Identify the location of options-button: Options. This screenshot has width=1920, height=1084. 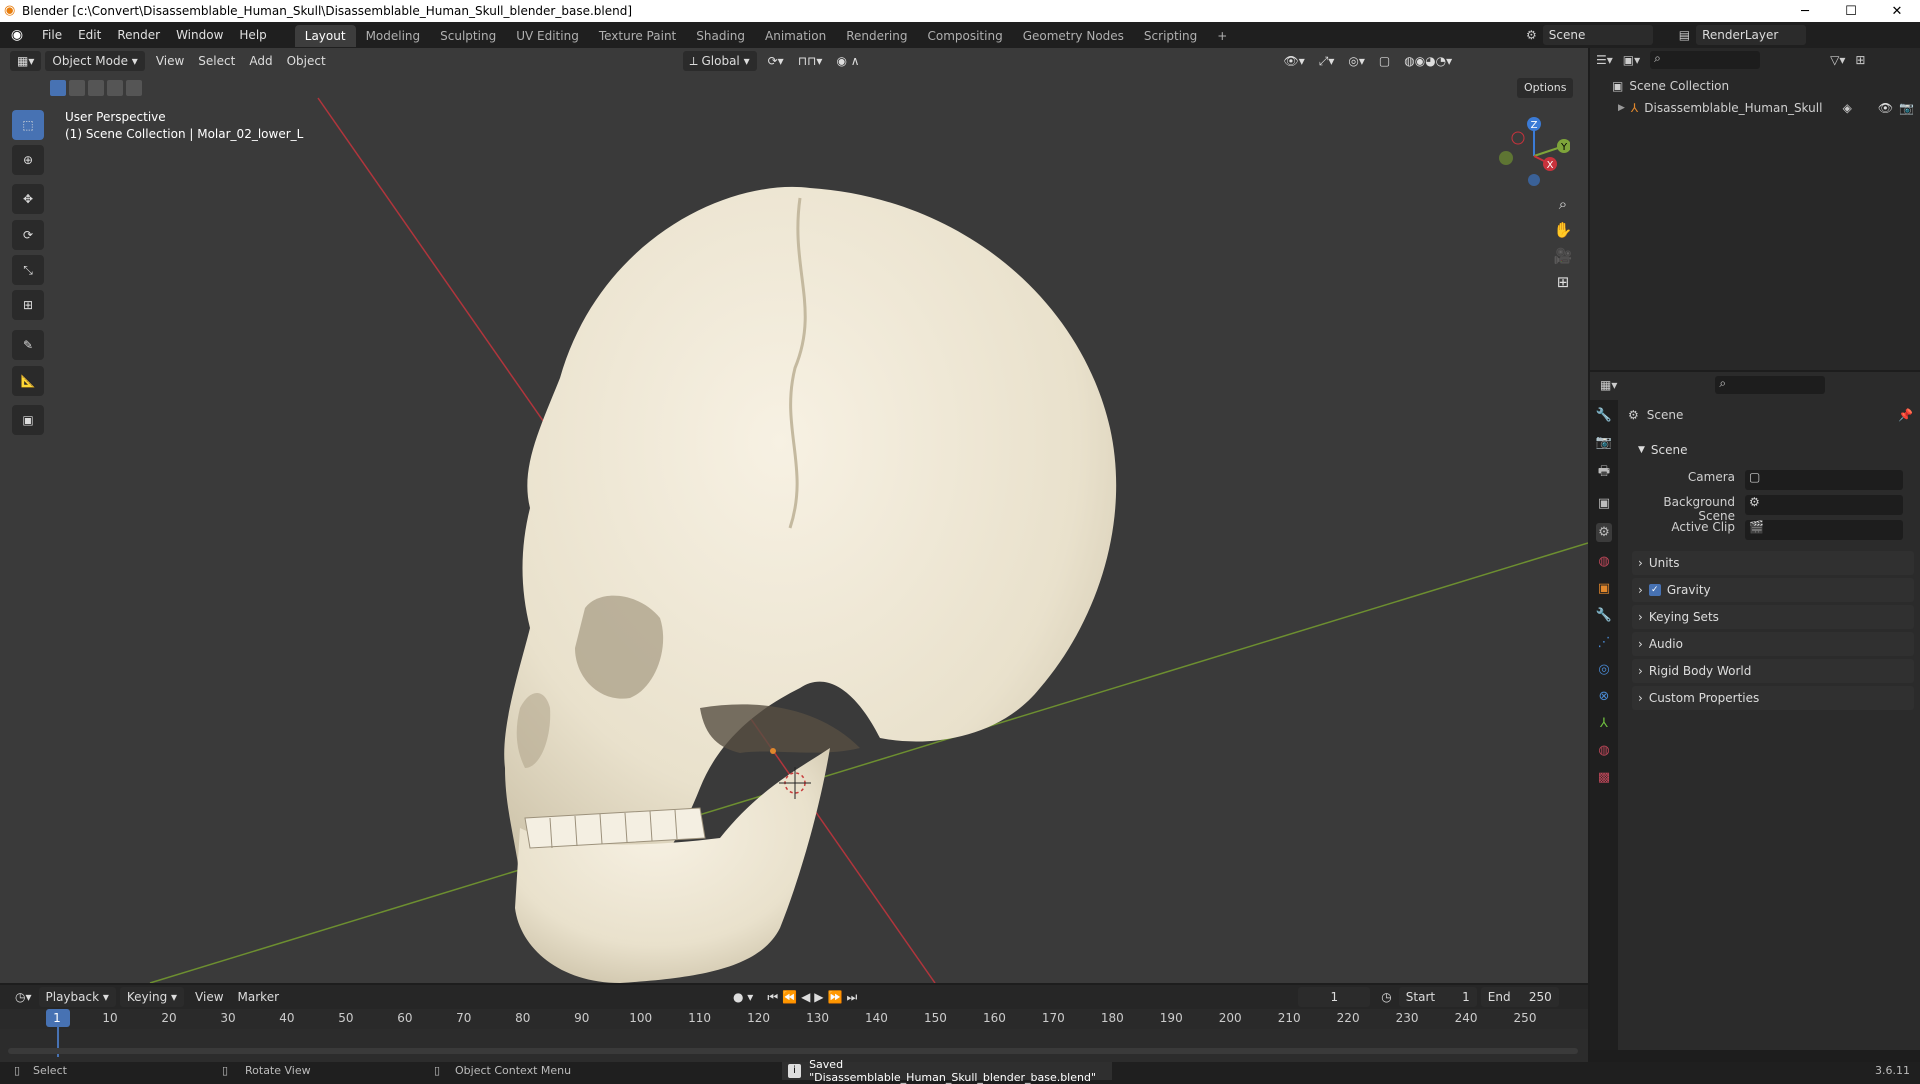
(1545, 88).